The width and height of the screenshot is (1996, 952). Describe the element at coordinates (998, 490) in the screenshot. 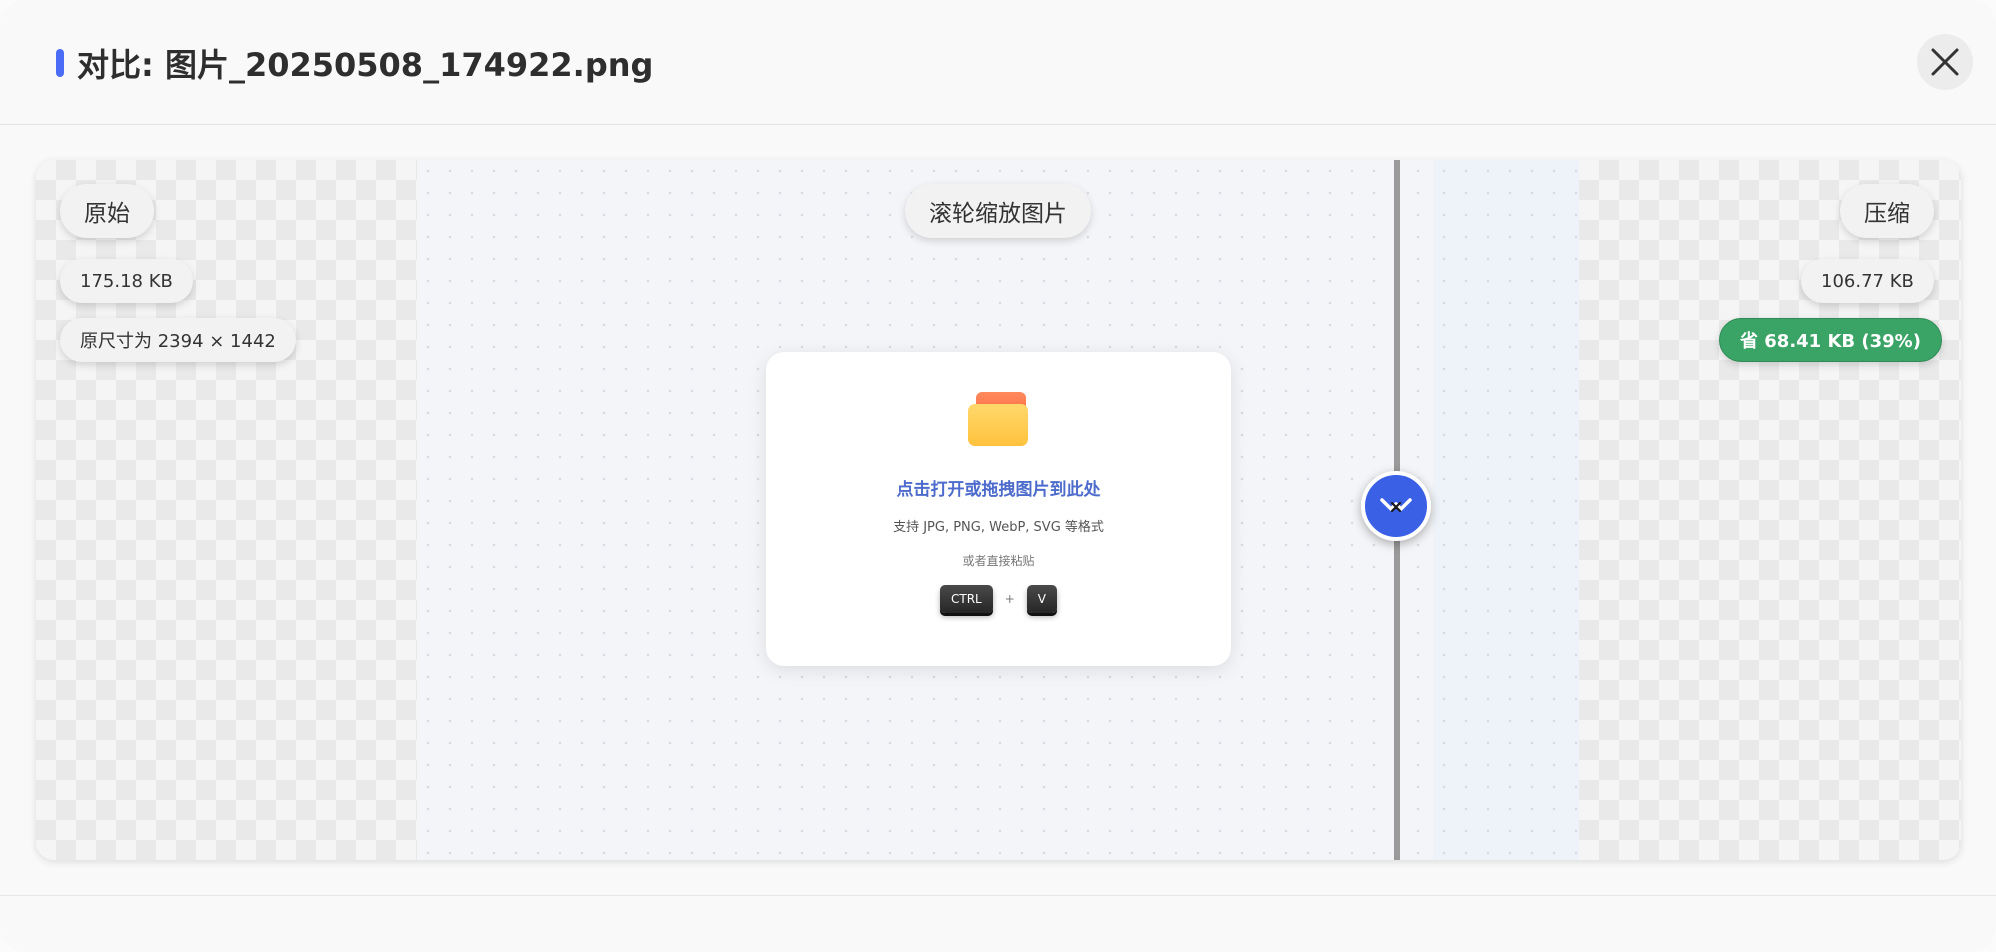

I see `drop-zone-title: 点击打开或拖拽图片到此处` at that location.